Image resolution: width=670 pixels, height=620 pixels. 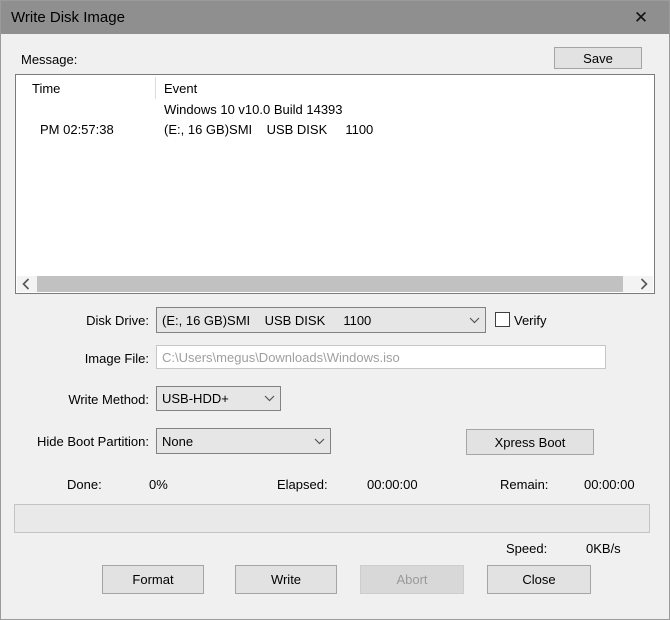 I want to click on log-row-time: PM 02:57:38, so click(x=77, y=129).